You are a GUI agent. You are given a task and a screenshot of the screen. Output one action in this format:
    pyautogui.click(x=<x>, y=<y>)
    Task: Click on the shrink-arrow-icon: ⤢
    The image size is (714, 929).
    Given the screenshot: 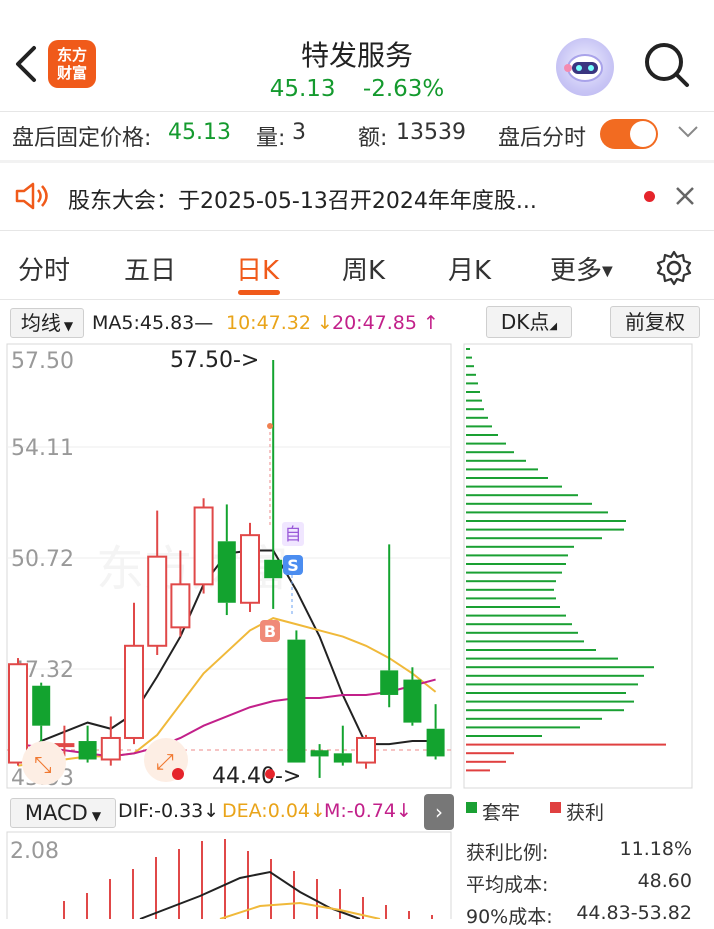 What is the action you would take?
    pyautogui.click(x=165, y=762)
    